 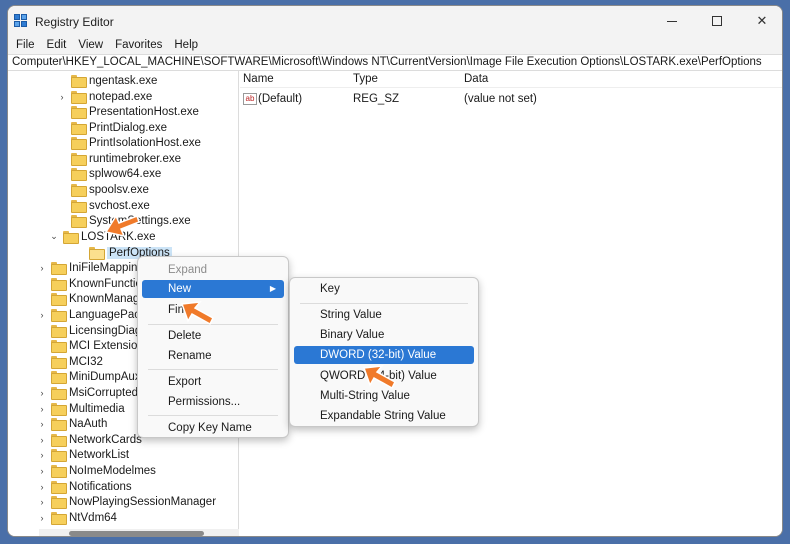 I want to click on tree-item: runtimebroker.exe, so click(x=119, y=158).